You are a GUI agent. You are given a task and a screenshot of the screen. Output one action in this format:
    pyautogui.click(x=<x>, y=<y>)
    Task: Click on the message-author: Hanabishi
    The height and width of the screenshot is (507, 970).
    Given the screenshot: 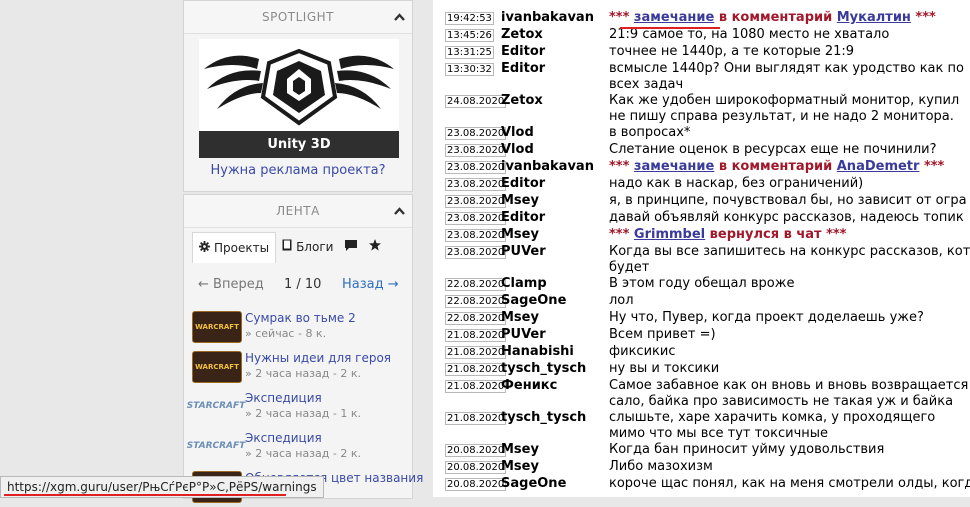 What is the action you would take?
    pyautogui.click(x=537, y=351)
    